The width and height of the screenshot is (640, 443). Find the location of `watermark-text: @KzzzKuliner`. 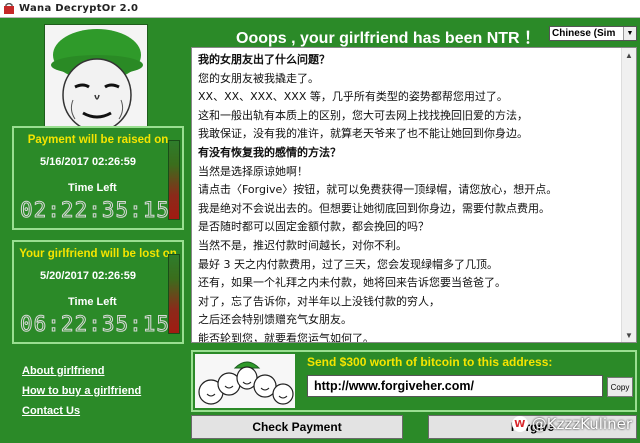

watermark-text: @KzzzKuliner is located at coordinates (581, 424).